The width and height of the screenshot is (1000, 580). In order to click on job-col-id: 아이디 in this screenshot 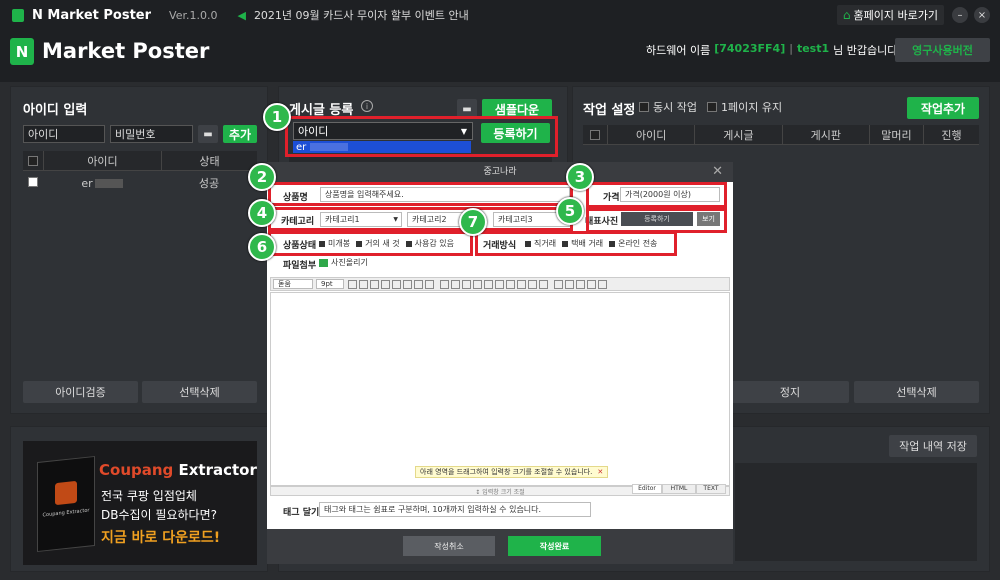, I will do `click(650, 134)`.